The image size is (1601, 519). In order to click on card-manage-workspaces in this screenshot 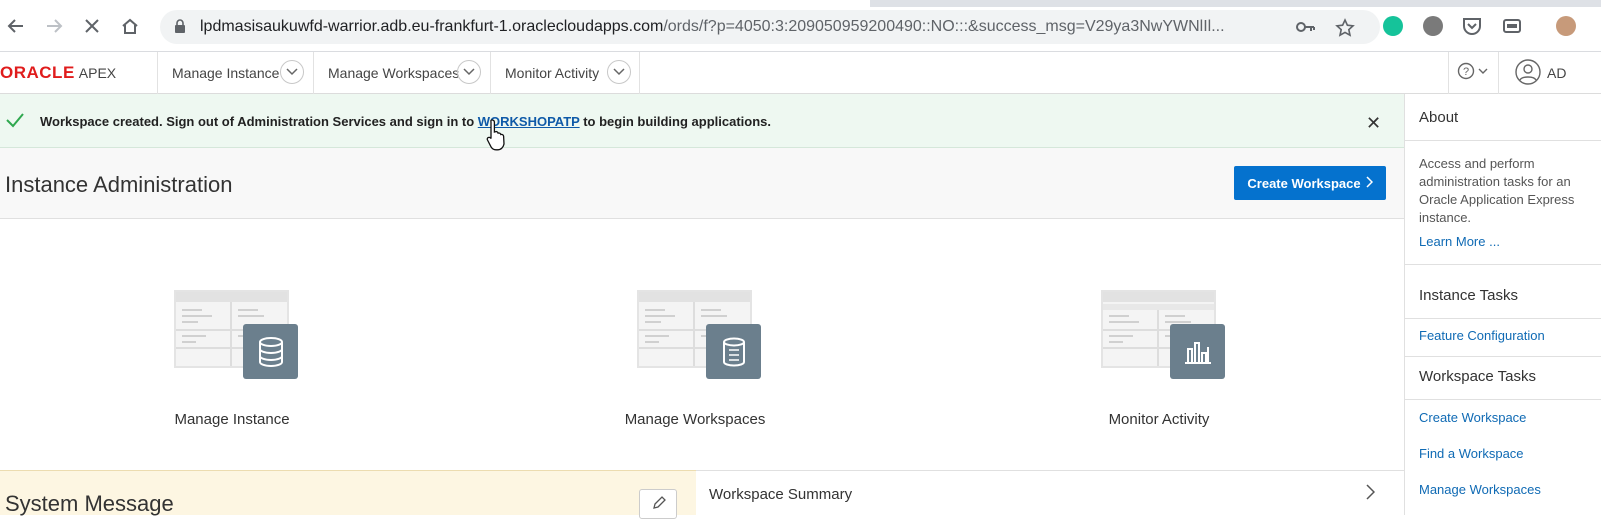, I will do `click(700, 335)`.